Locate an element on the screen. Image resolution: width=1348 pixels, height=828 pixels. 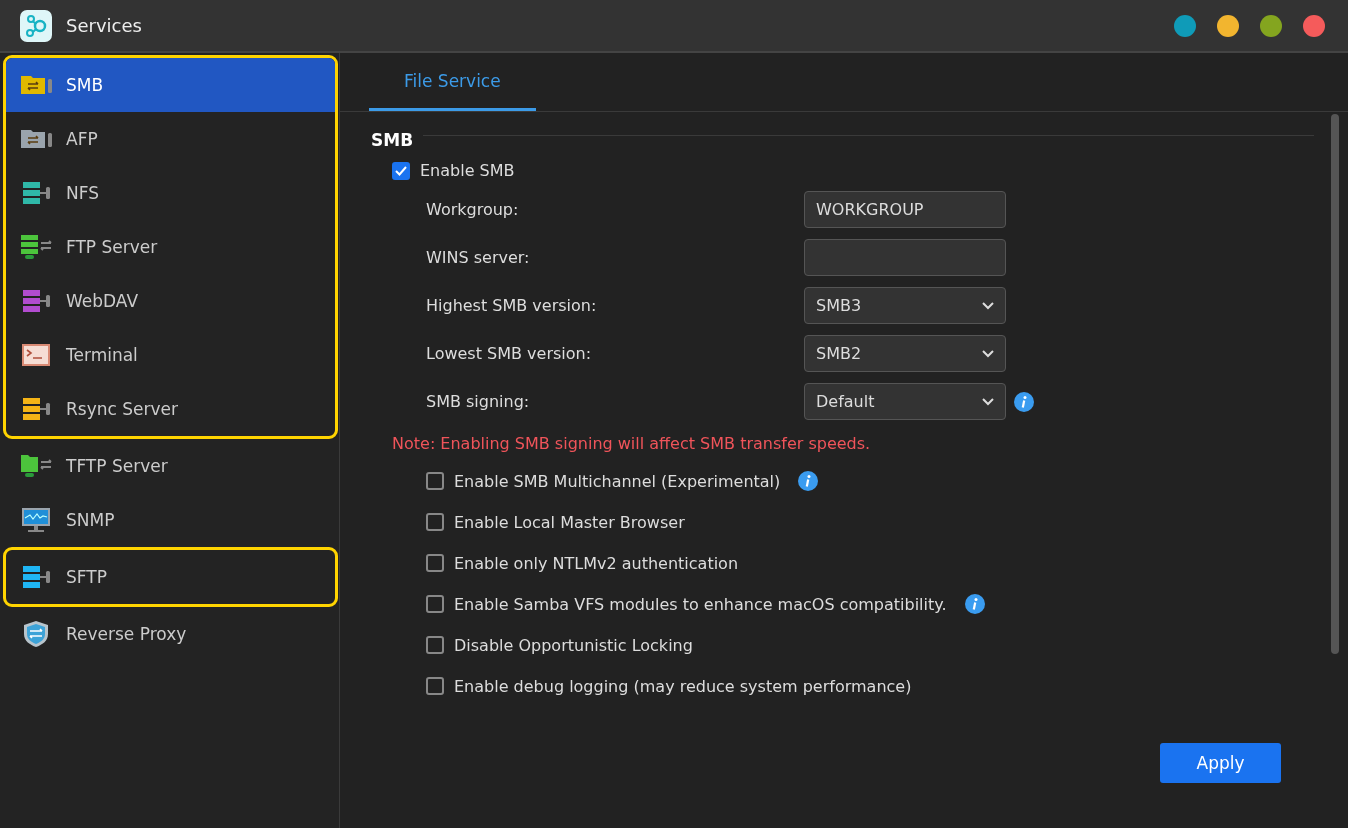
checkbox-label: Enable SMB Multichannel (Experimental) is located at coordinates (617, 481).